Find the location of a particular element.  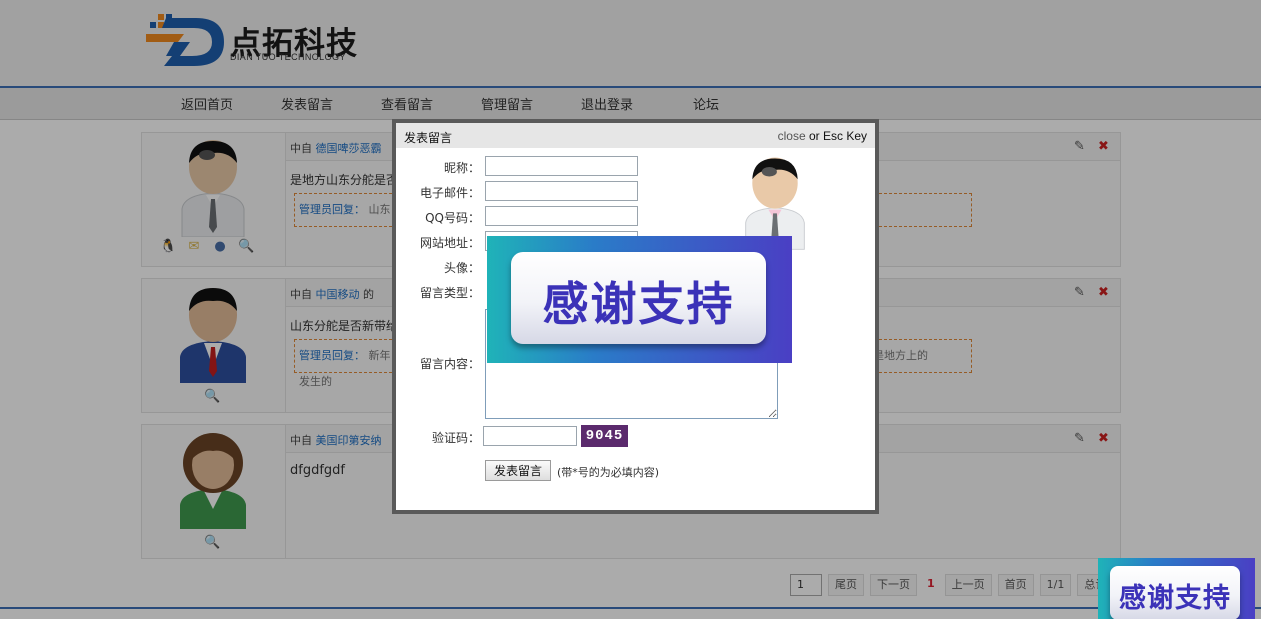

dialog-titlebar: 发表留言 close or Esc Key is located at coordinates (635, 135).